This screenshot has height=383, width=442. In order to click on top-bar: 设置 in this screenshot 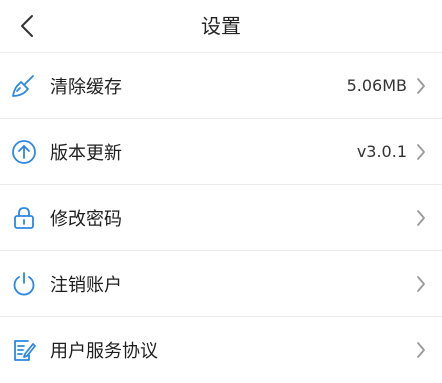, I will do `click(221, 26)`.